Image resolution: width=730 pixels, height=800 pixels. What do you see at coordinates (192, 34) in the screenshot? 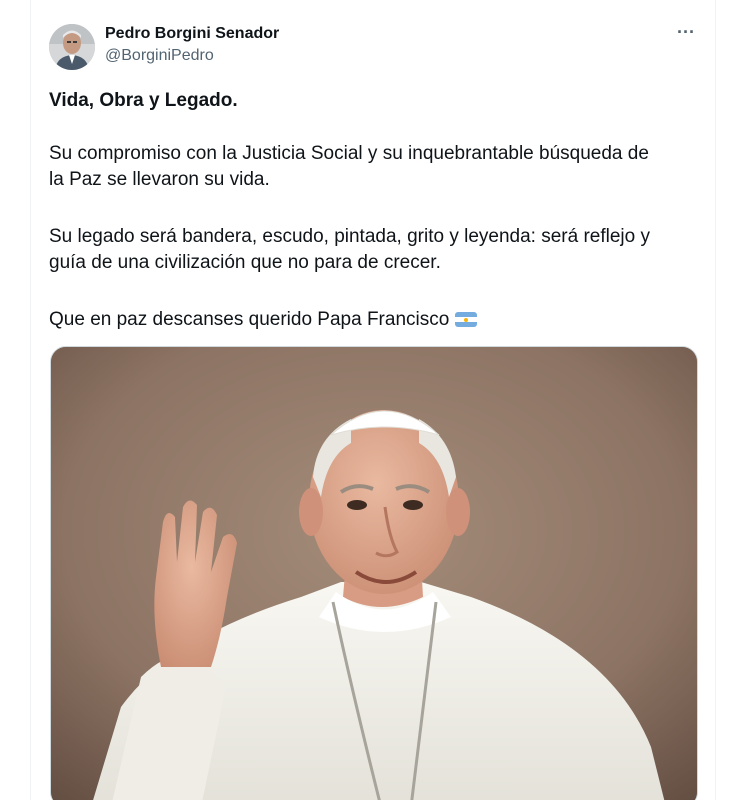
I see `author-name: Pedro Borgini Senador` at bounding box center [192, 34].